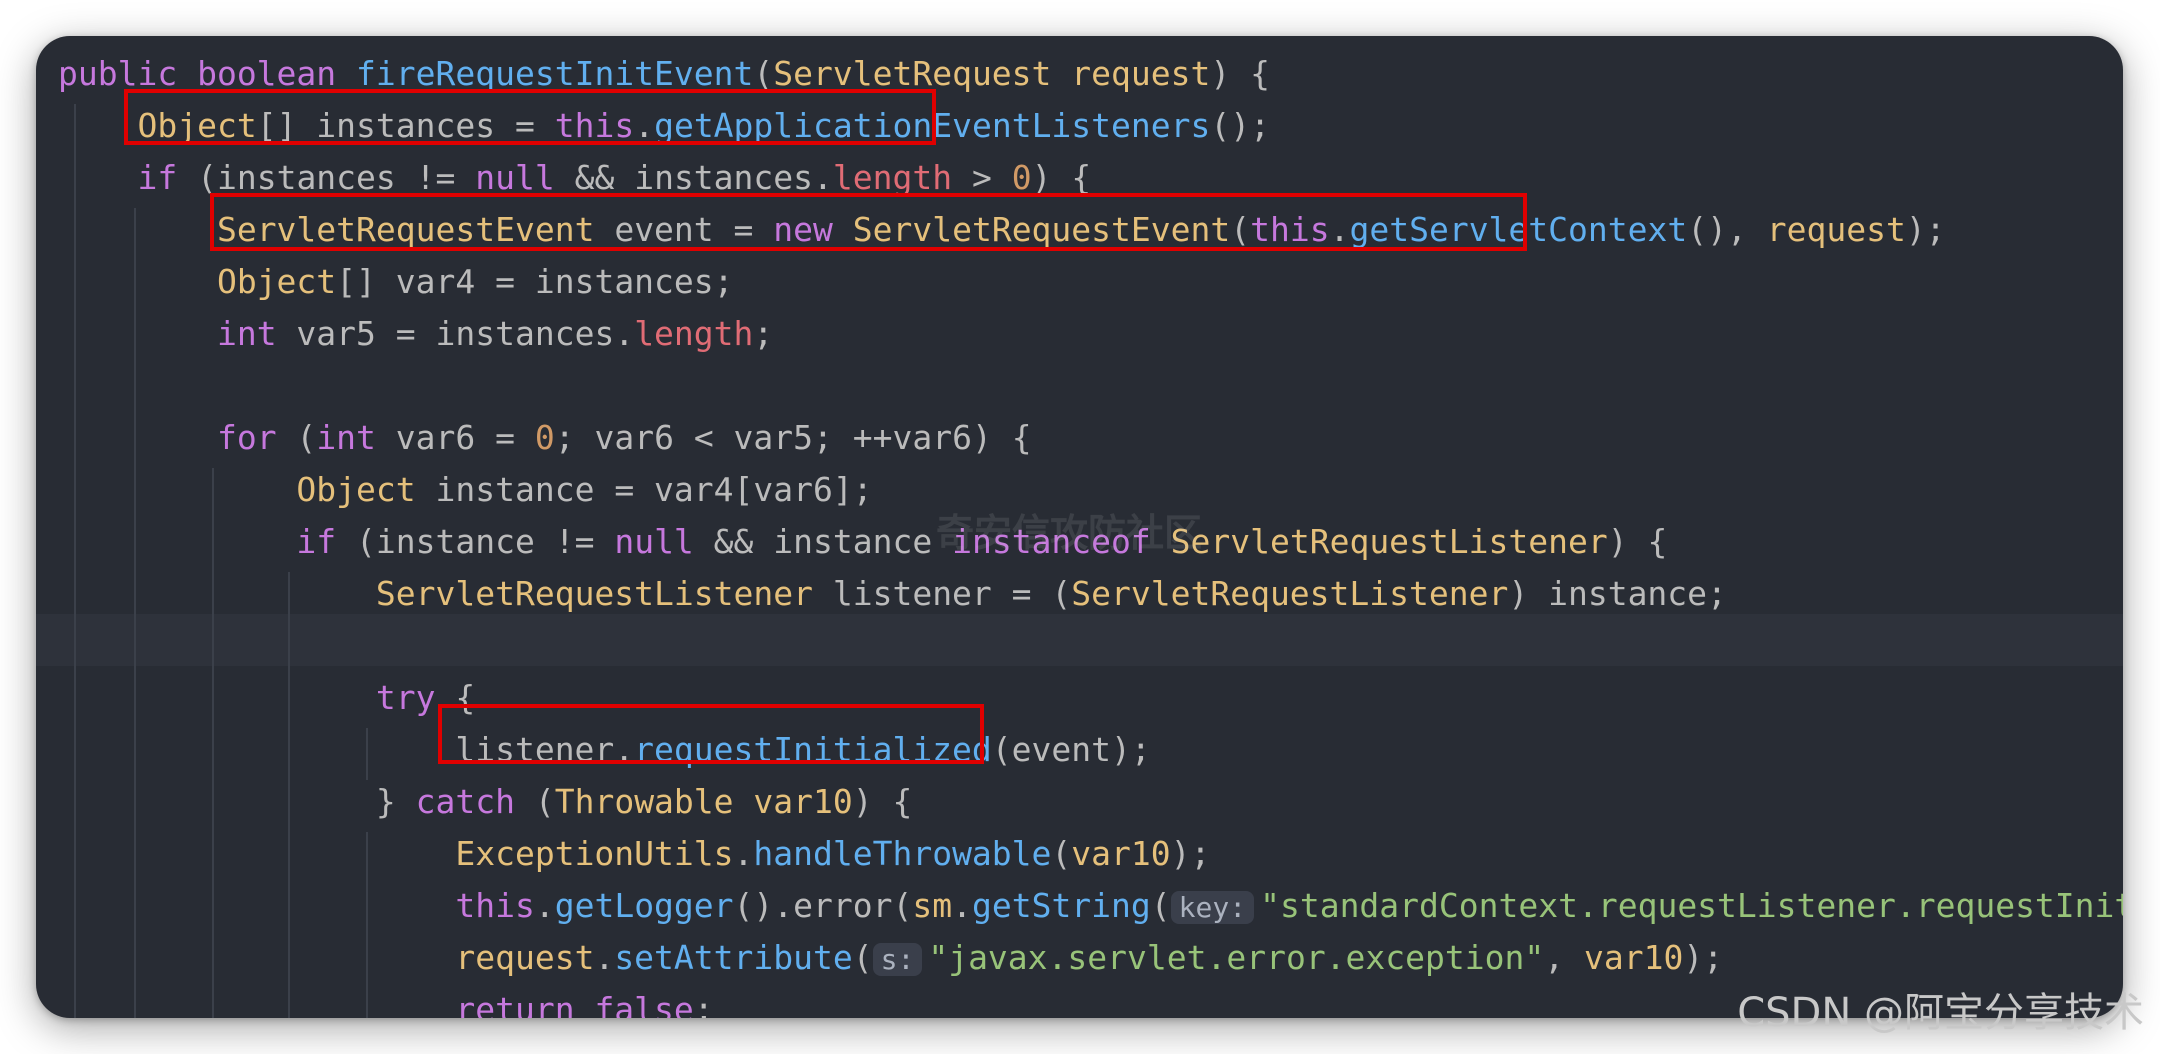  Describe the element at coordinates (932, 905) in the screenshot. I see `code-token: sm` at that location.